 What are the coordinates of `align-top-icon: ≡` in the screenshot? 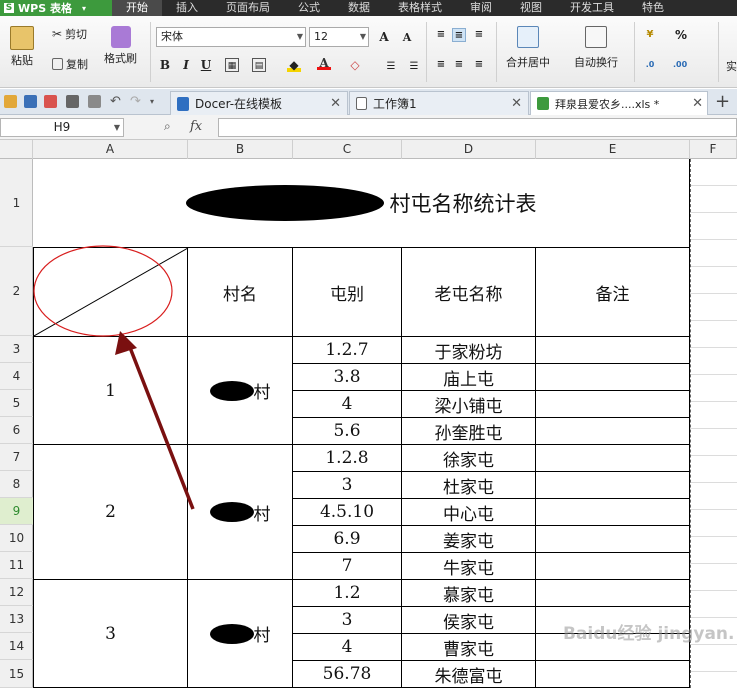 It's located at (441, 35).